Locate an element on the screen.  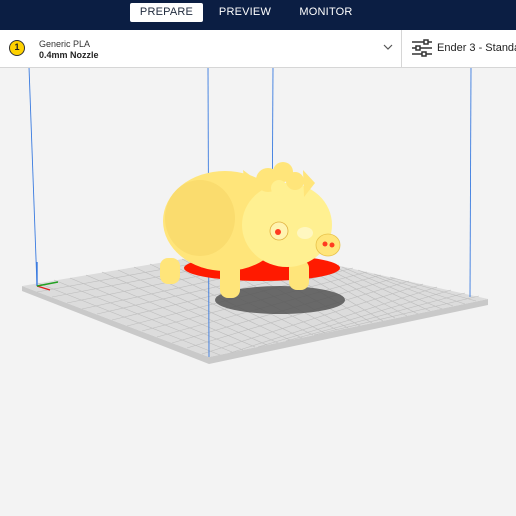
printer-selector: Ender 3 - Standard is located at coordinates (476, 48).